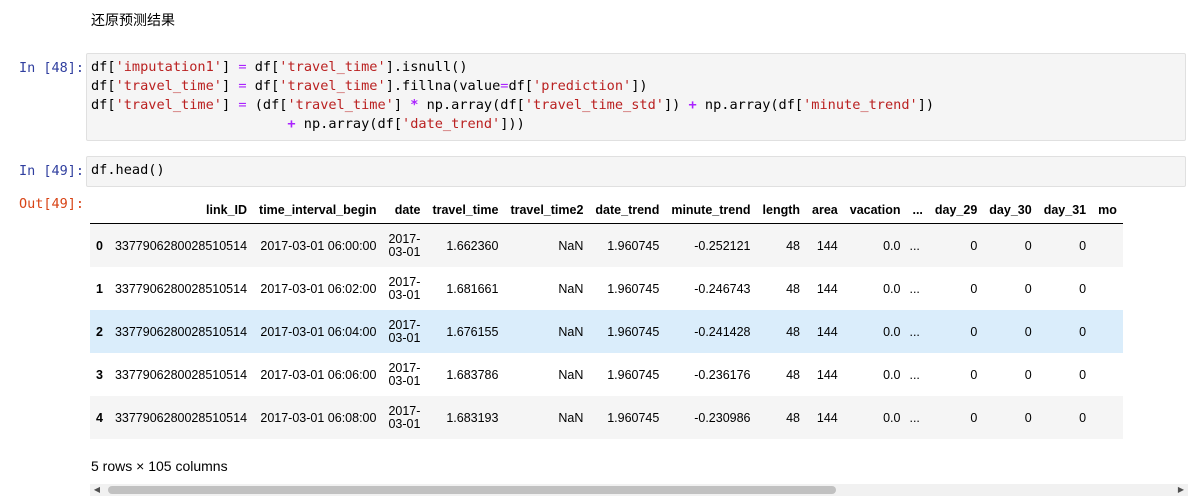  Describe the element at coordinates (722, 417) in the screenshot. I see `table-cell: -0.230986` at that location.